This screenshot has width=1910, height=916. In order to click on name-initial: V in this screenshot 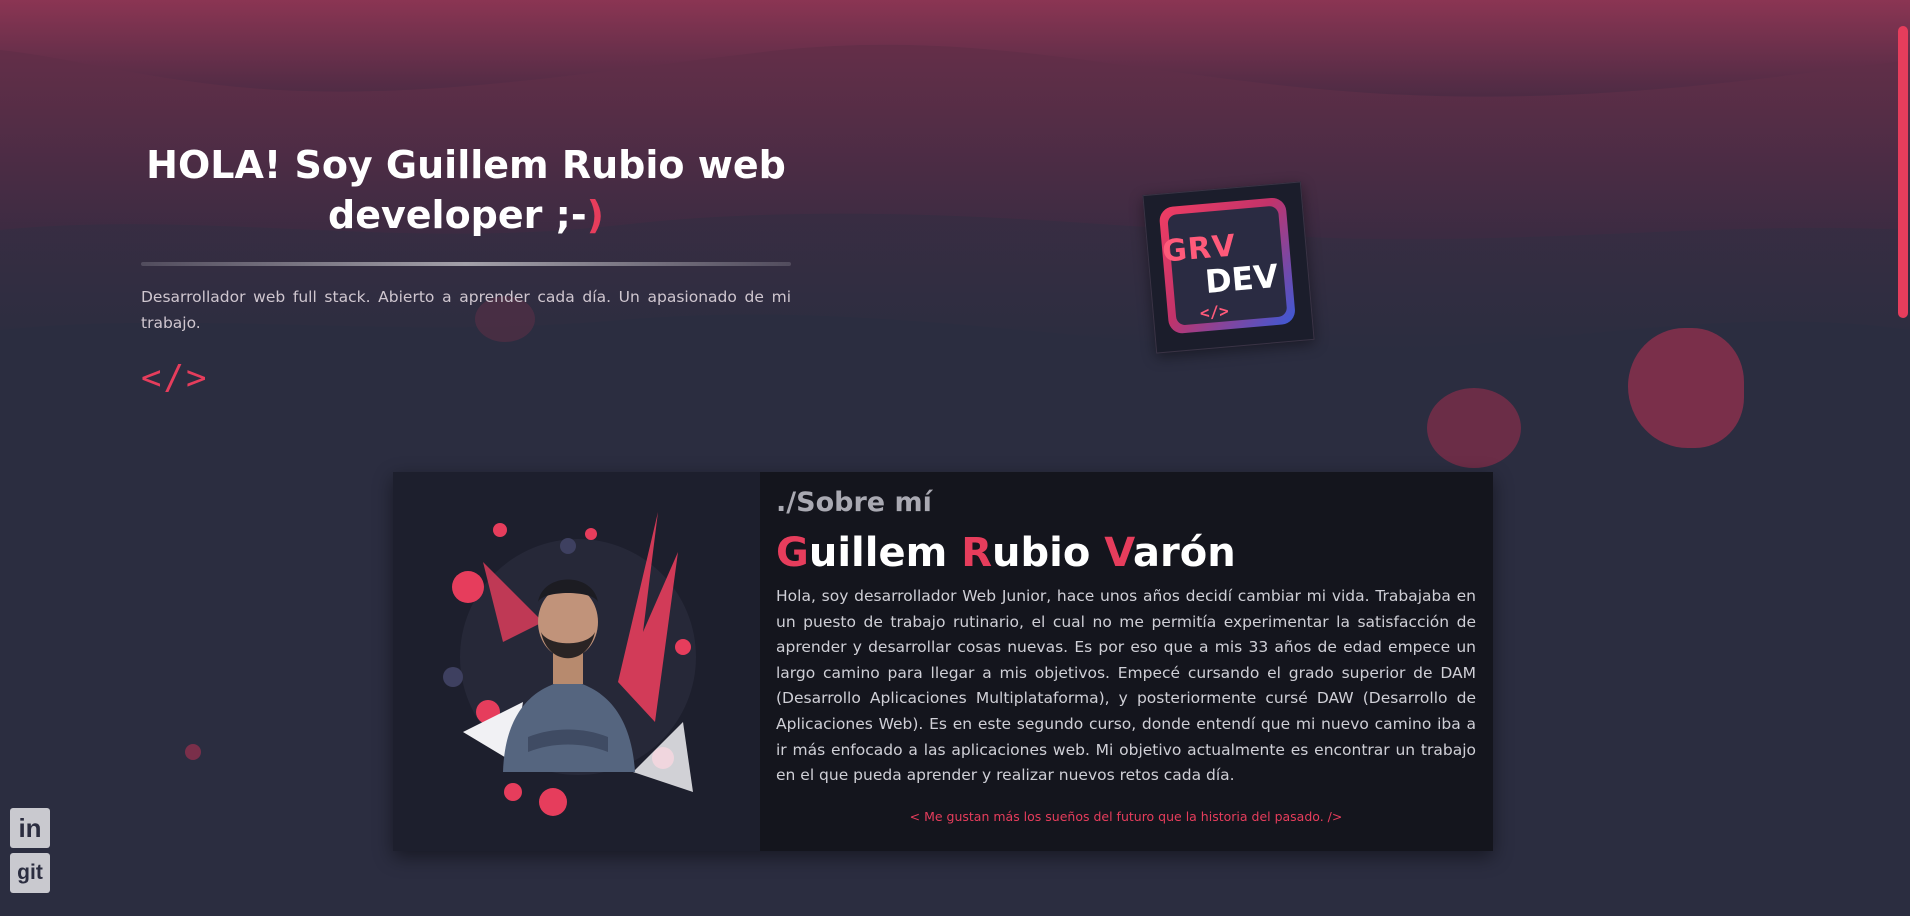, I will do `click(1119, 553)`.